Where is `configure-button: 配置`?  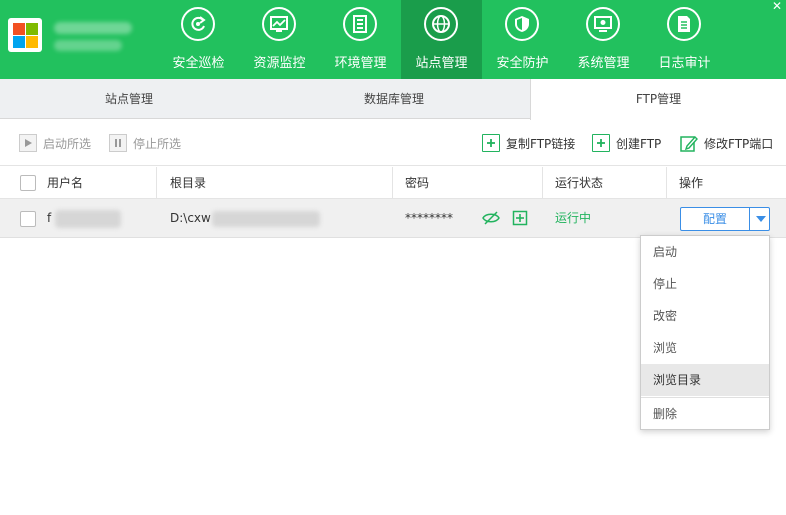
configure-button: 配置 is located at coordinates (715, 219).